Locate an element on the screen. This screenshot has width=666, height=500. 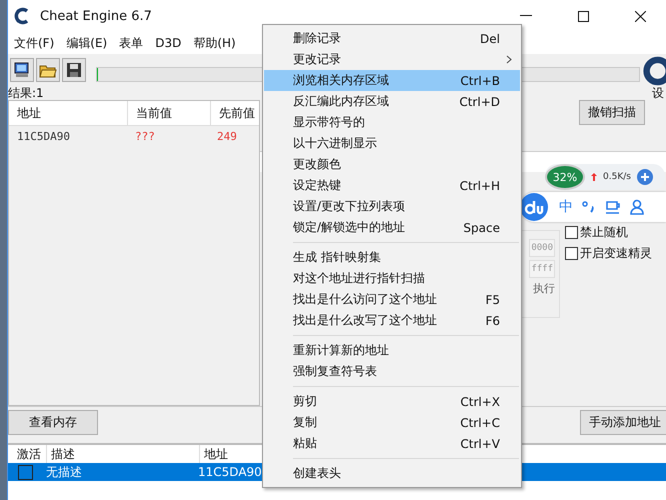
cpu-gauge: 32% is located at coordinates (565, 177).